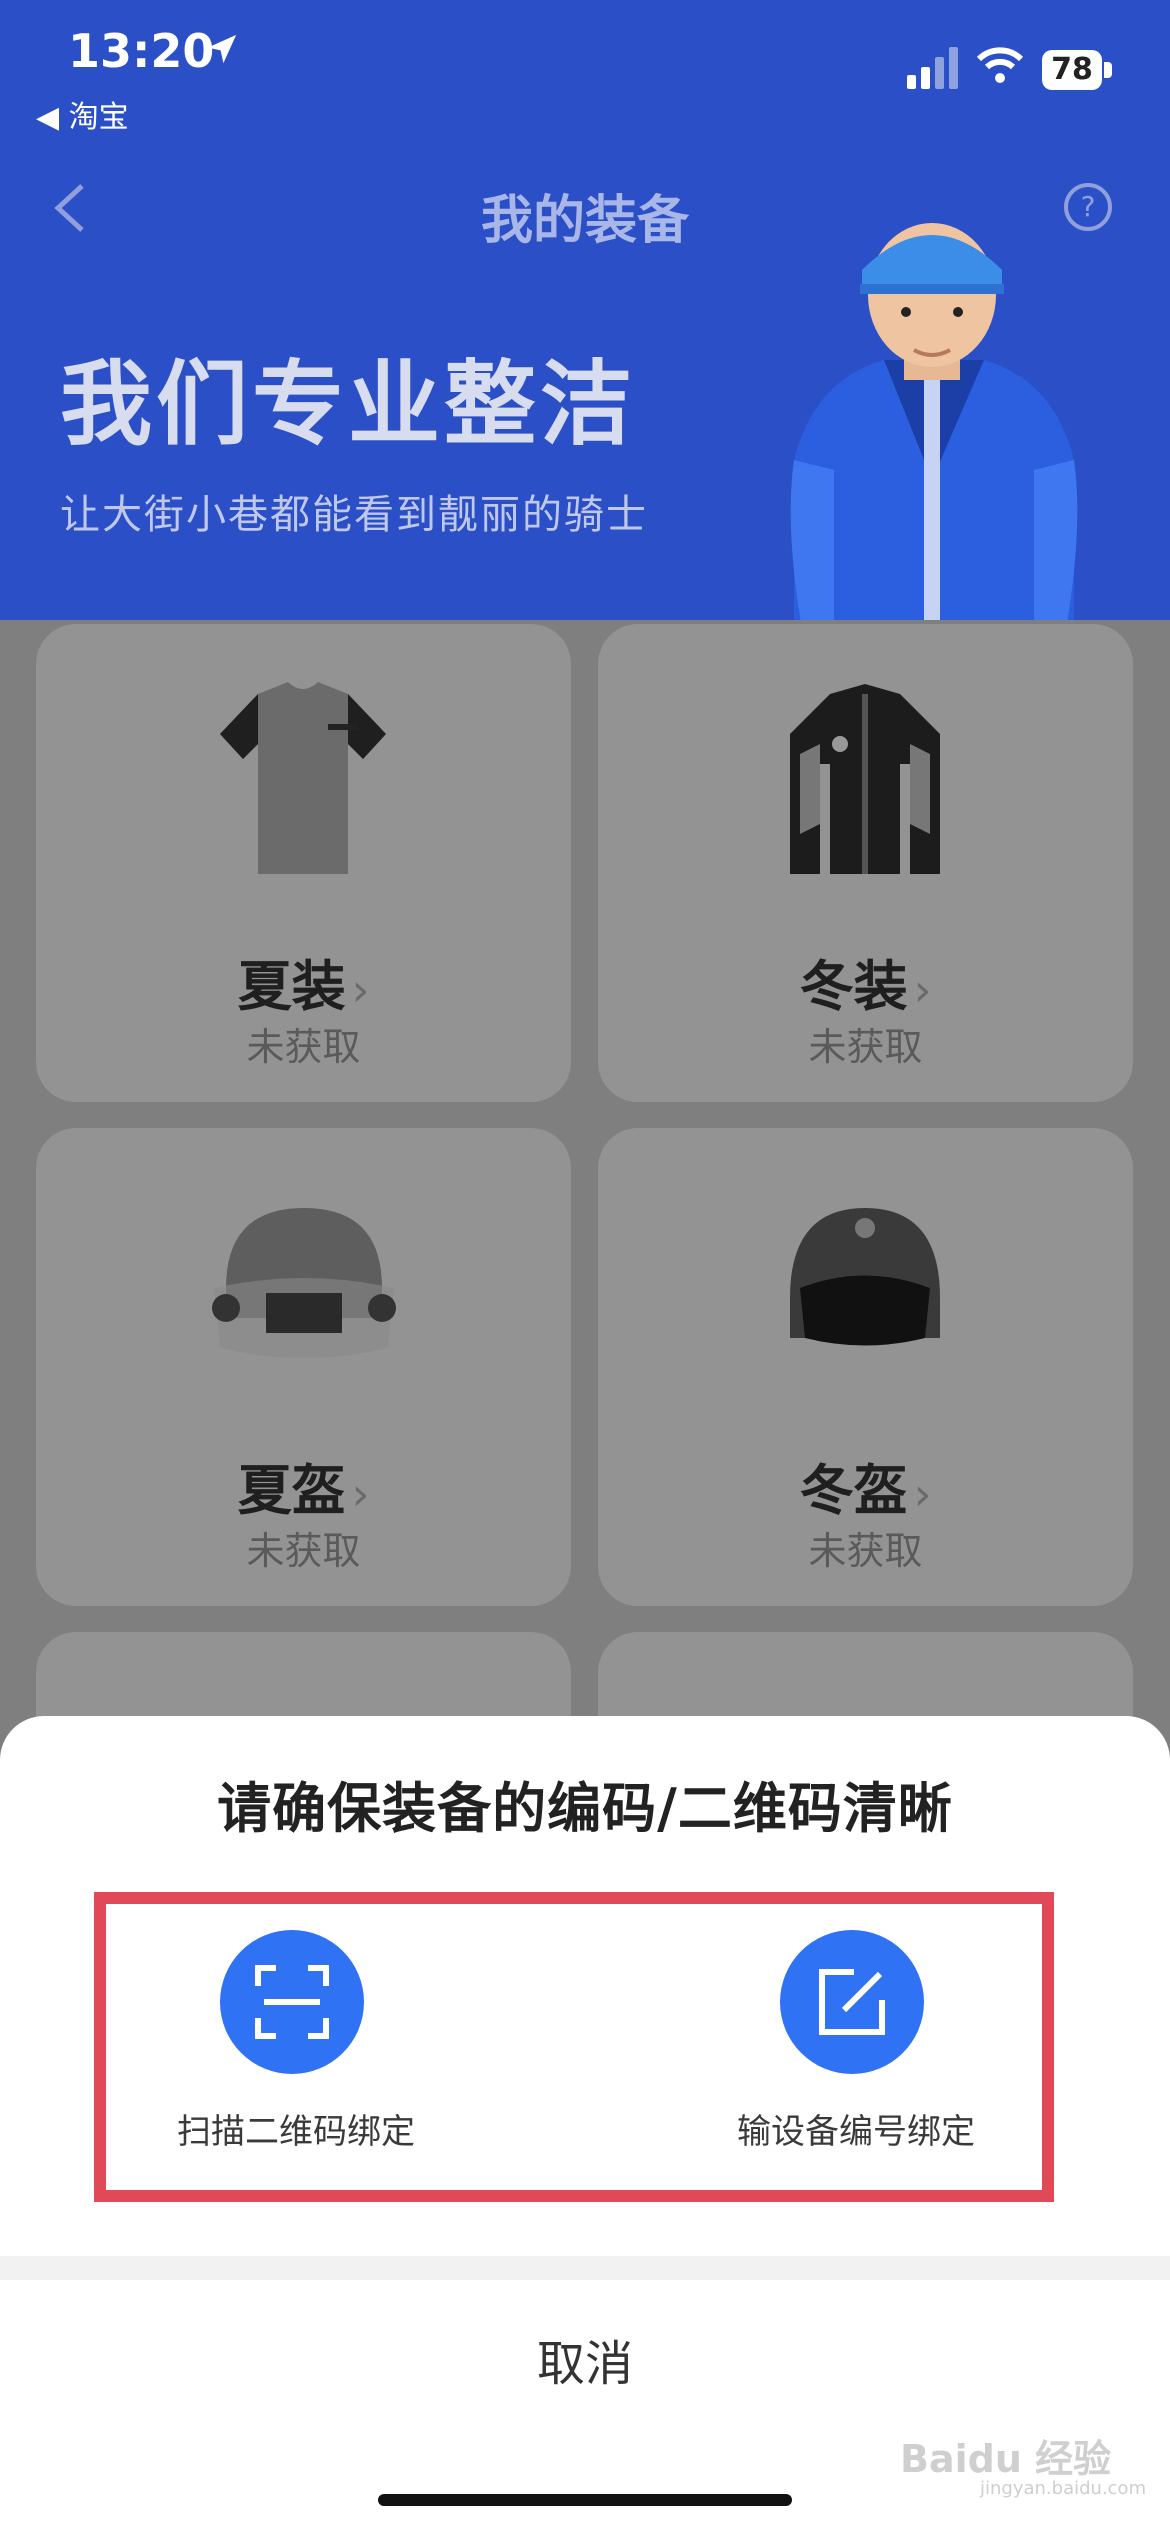  I want to click on battery-indicator: 78, so click(1072, 70).